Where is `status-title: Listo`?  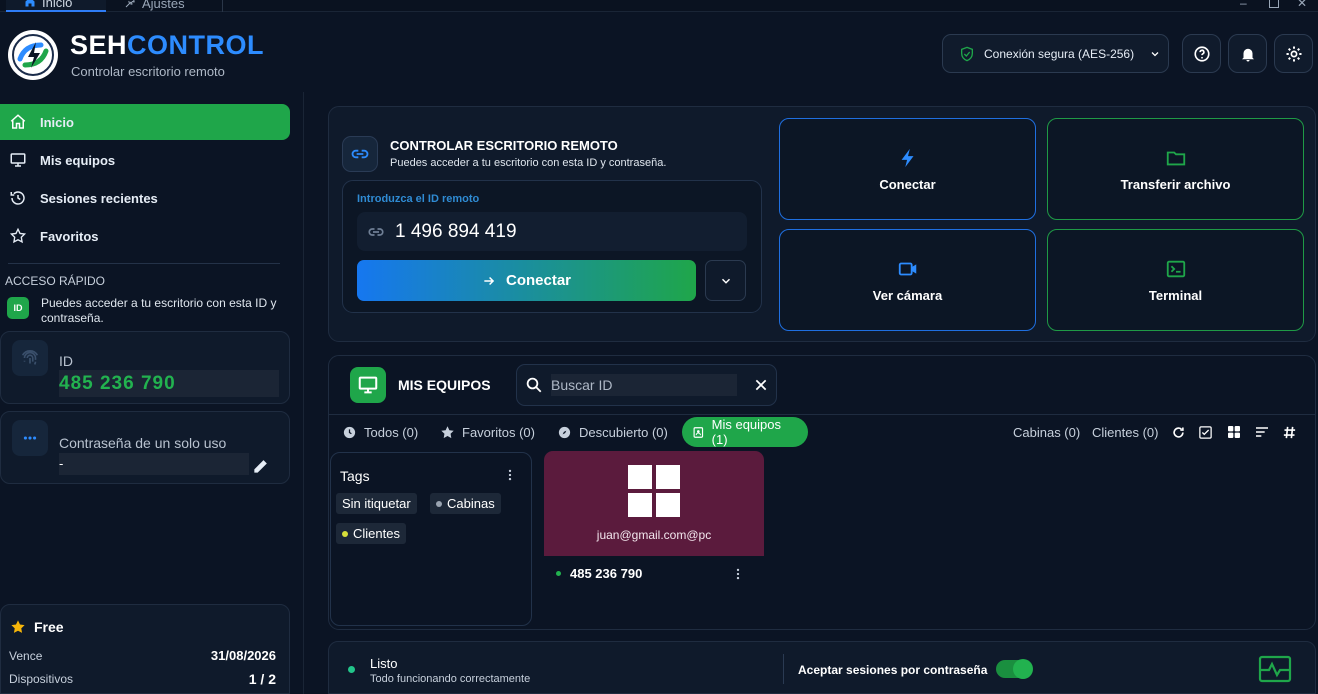 status-title: Listo is located at coordinates (384, 663).